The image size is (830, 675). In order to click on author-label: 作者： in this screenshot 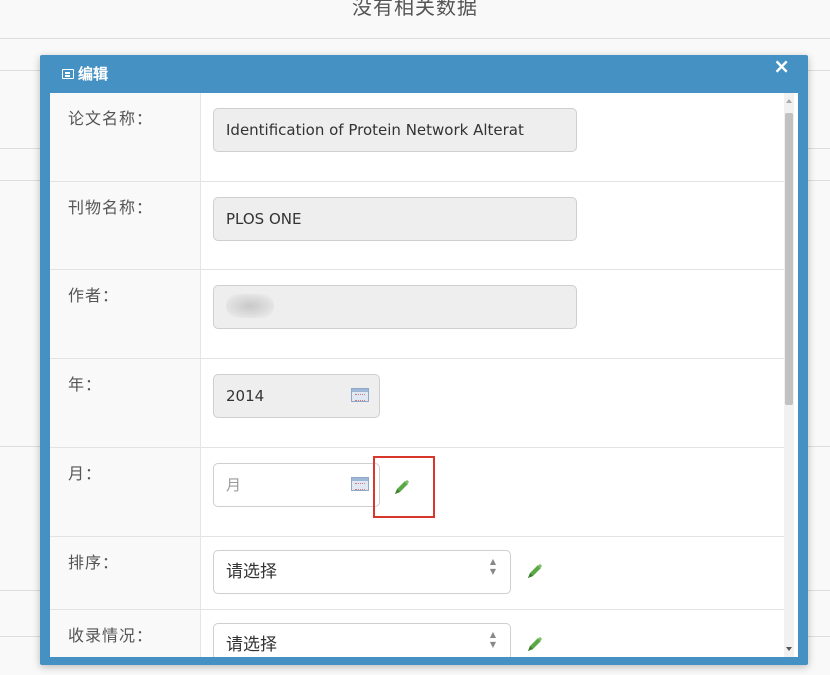, I will do `click(94, 295)`.